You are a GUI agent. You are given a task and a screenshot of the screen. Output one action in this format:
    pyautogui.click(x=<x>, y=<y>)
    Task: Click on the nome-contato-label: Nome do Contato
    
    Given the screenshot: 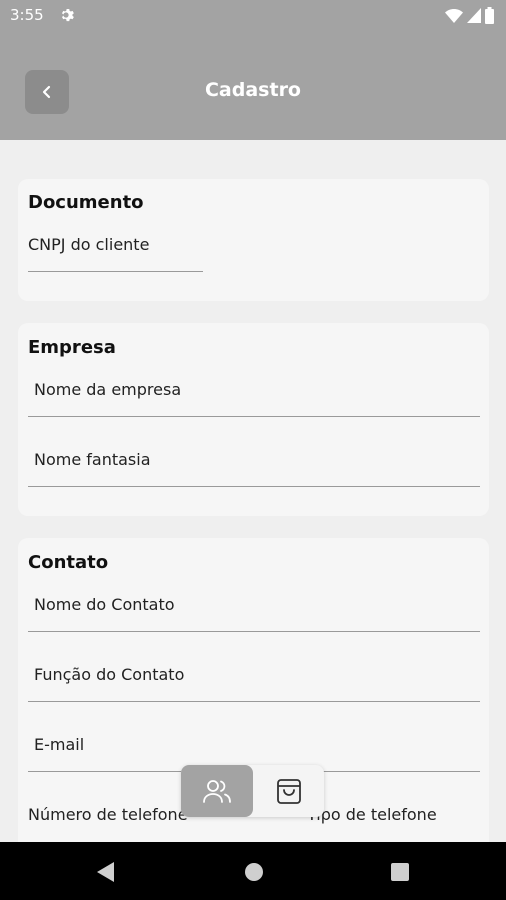 What is the action you would take?
    pyautogui.click(x=104, y=604)
    